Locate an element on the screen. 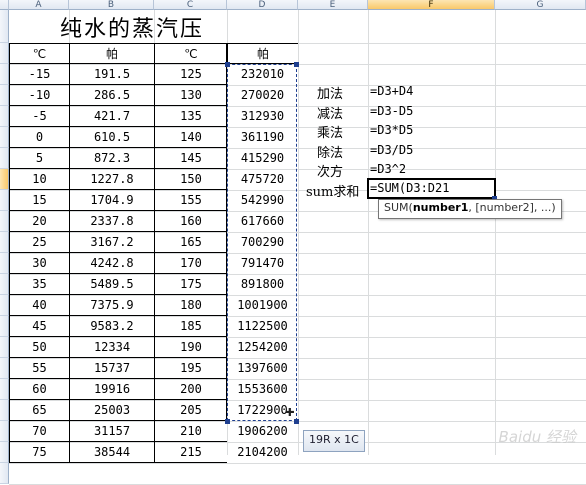  table-cell: 25 is located at coordinates (39, 242).